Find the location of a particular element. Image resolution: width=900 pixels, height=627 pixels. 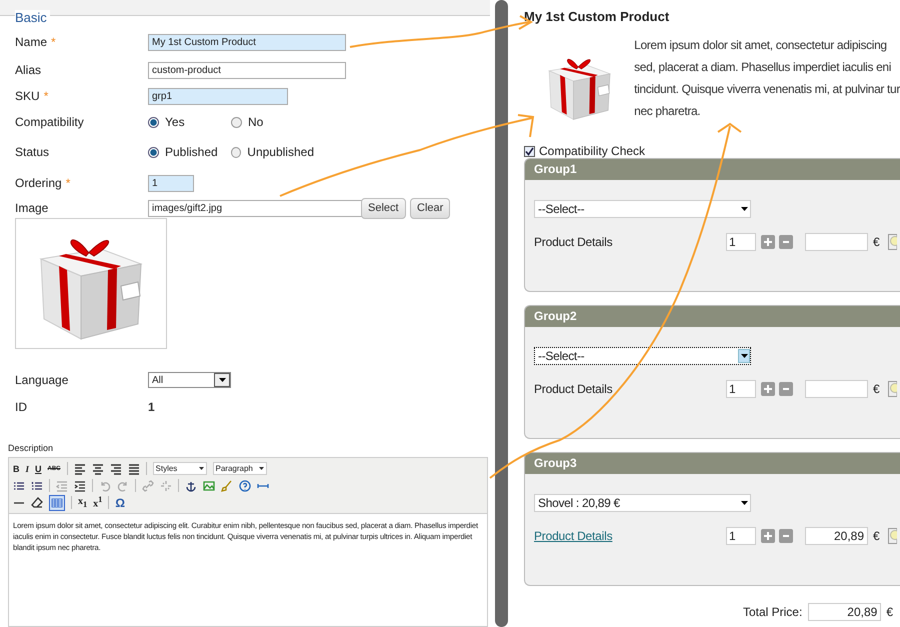

format-button: B is located at coordinates (16, 469).